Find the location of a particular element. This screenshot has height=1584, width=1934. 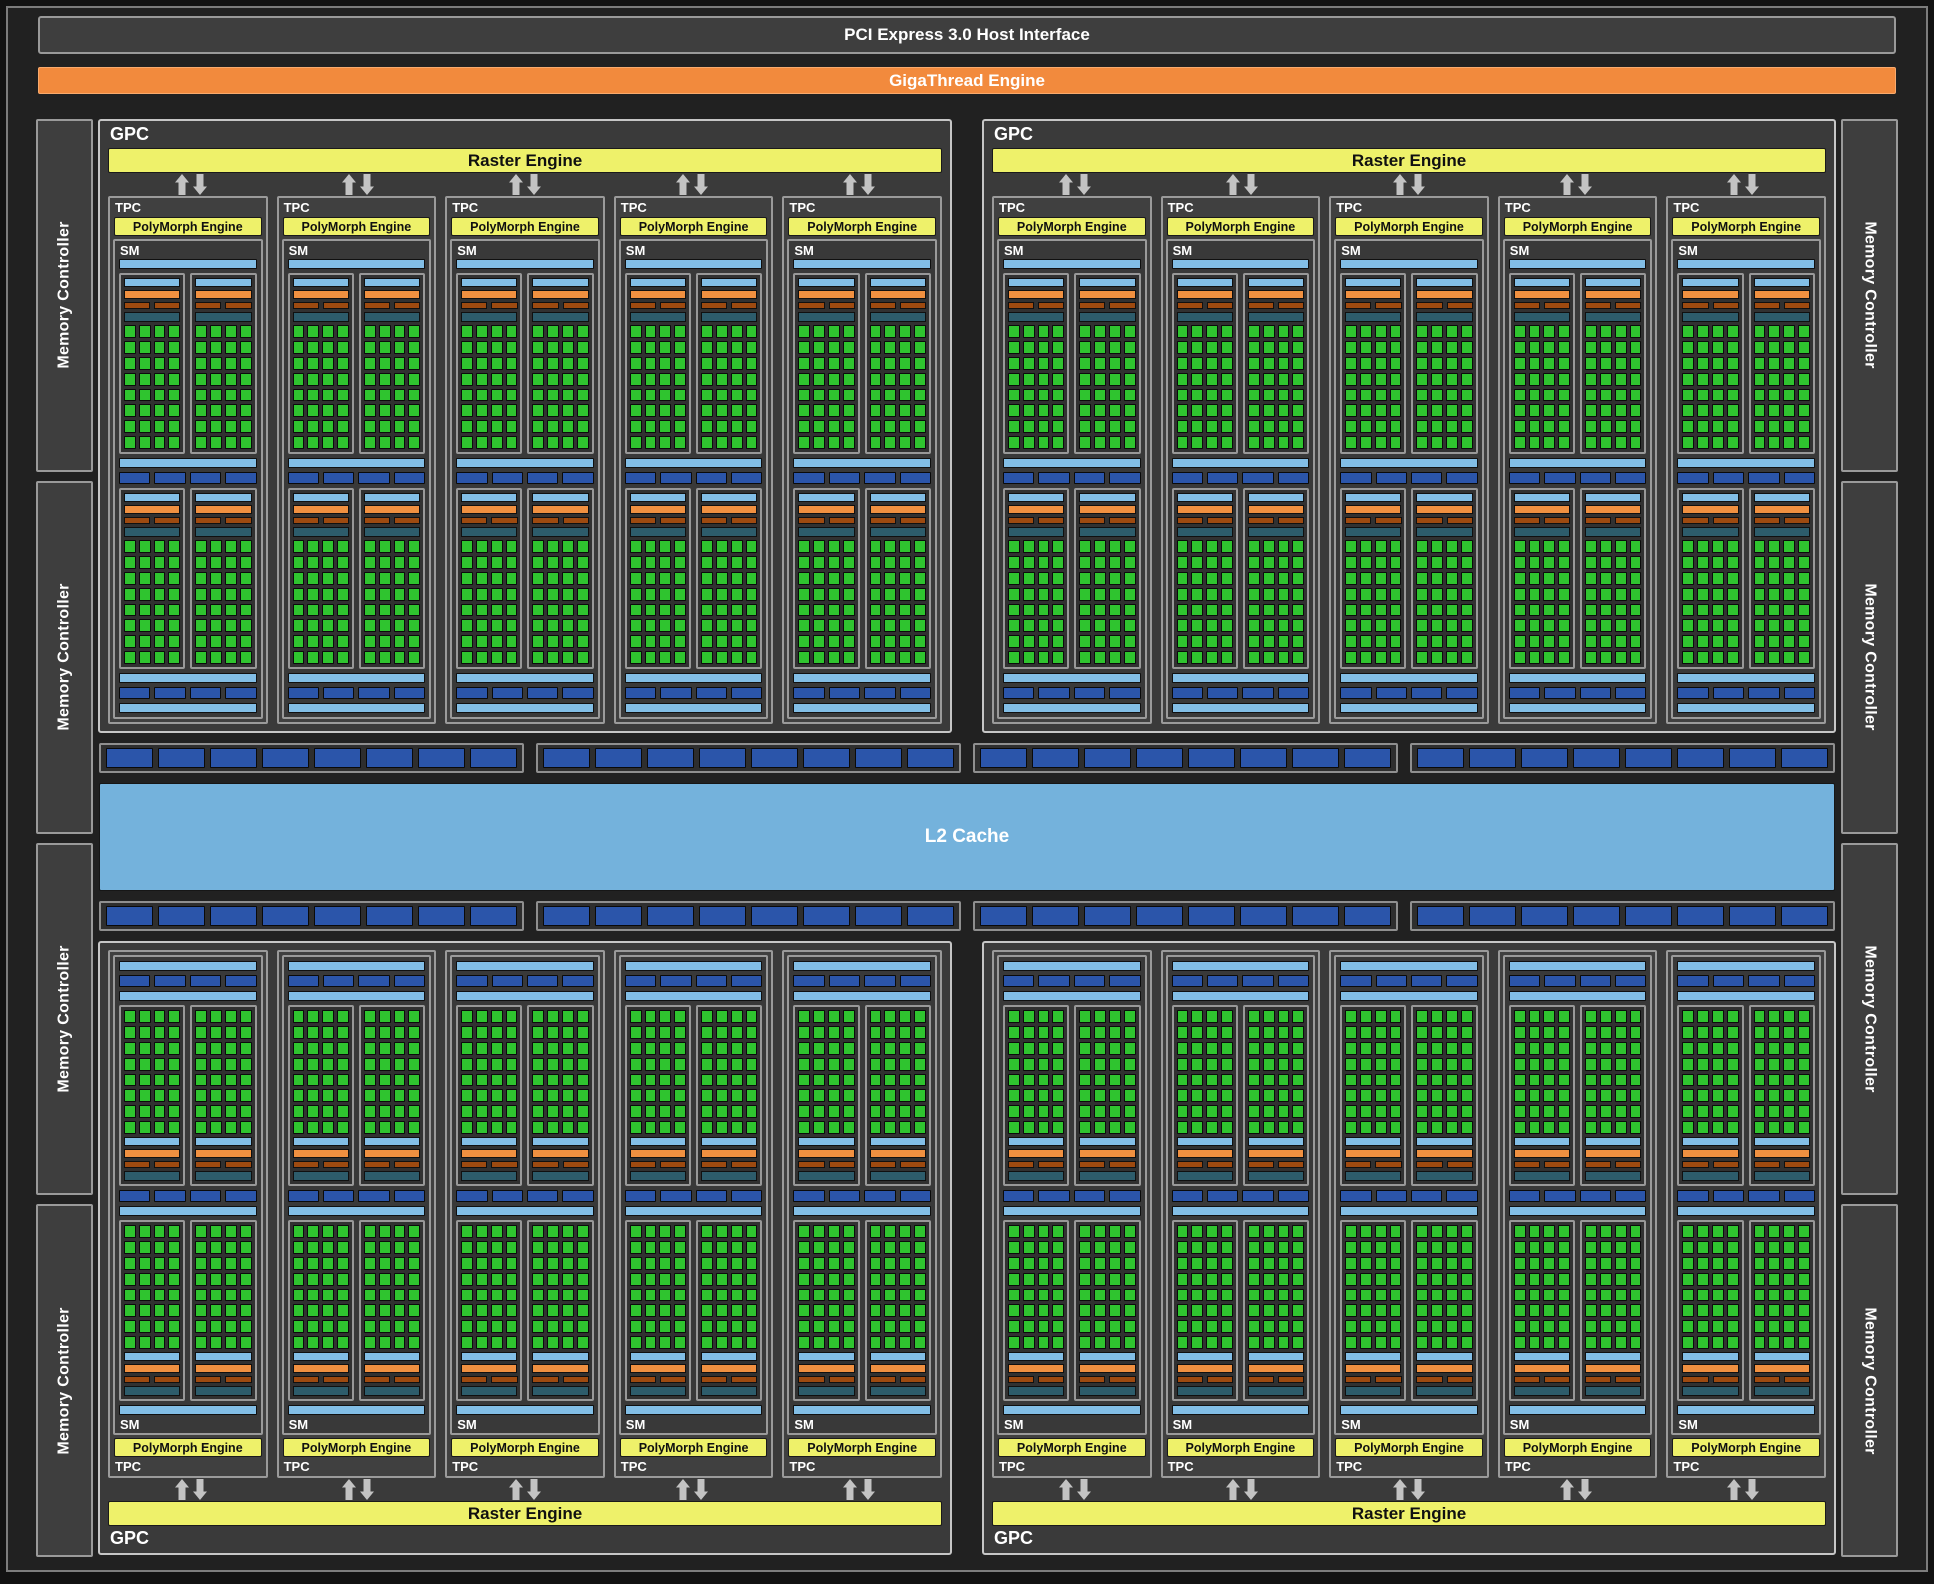

sm-partition is located at coordinates (1613, 1310).